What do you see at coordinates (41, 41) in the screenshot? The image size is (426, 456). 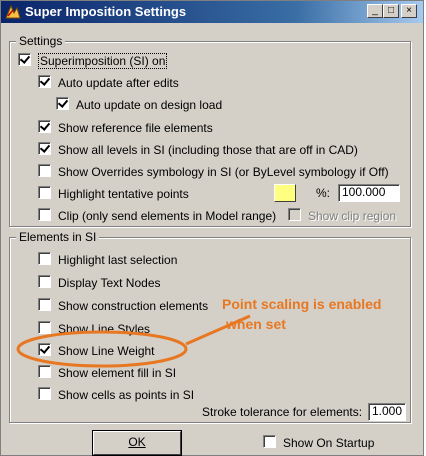 I see `settings-group-title: Settings` at bounding box center [41, 41].